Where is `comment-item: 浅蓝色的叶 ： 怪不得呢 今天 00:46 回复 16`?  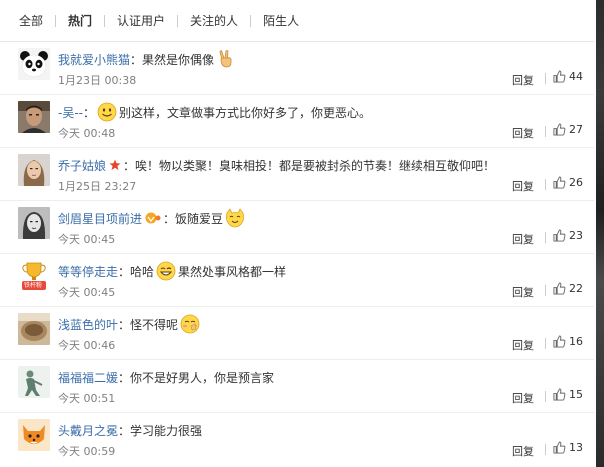 comment-item: 浅蓝色的叶 ： 怪不得呢 今天 00:46 回复 16 is located at coordinates (297, 333).